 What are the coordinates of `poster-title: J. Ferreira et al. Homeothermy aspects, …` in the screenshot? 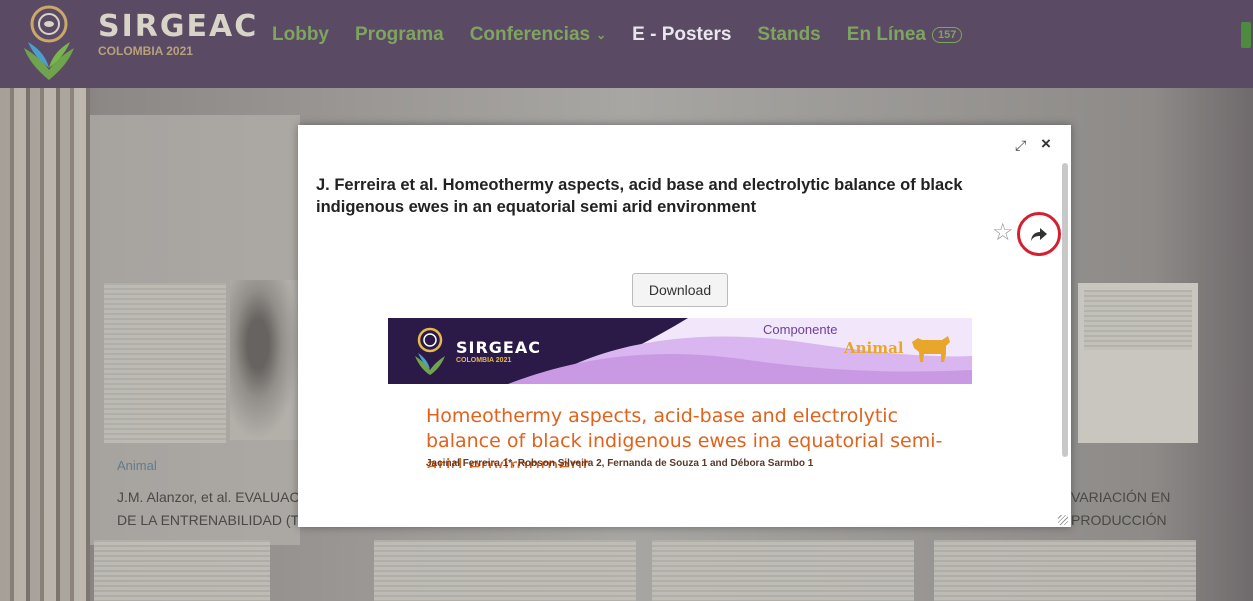 It's located at (639, 196).